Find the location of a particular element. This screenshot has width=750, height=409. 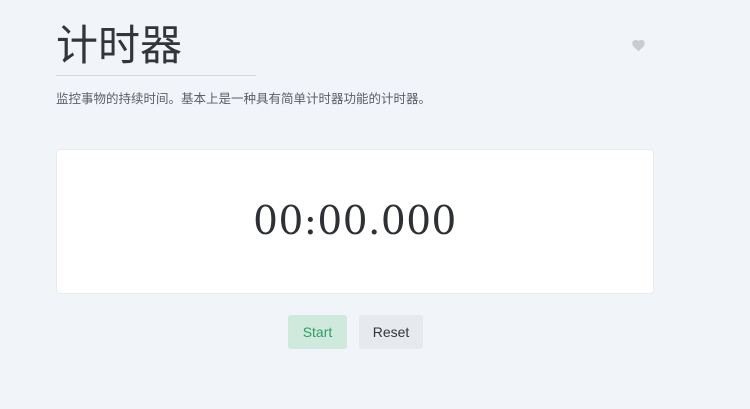

page-title: 计时器 is located at coordinates (119, 45).